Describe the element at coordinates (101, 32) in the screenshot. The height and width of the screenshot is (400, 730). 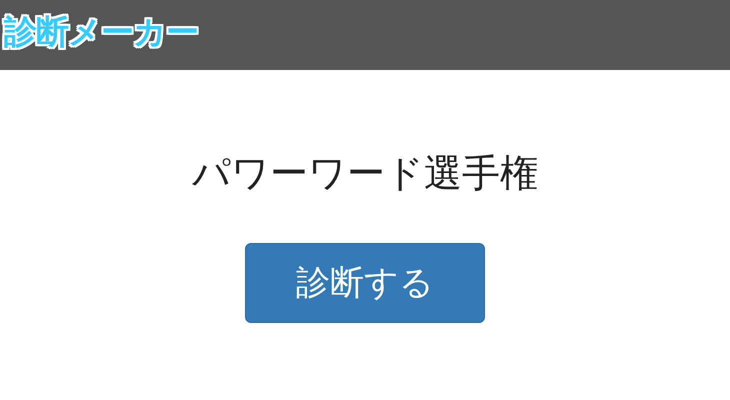
I see `site-logo: 診断メーカー` at that location.